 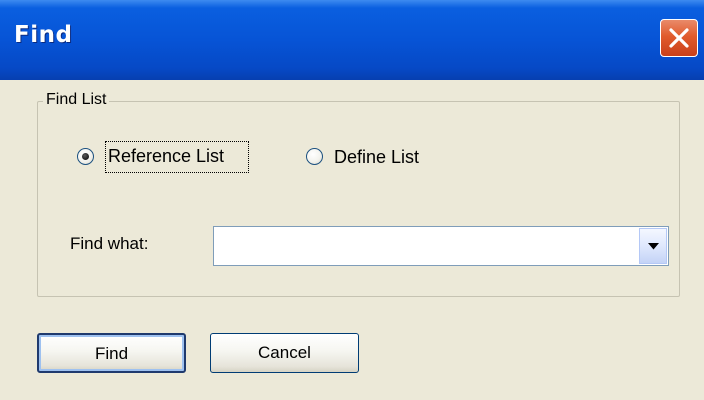 I want to click on define-list-radio, so click(x=314, y=156).